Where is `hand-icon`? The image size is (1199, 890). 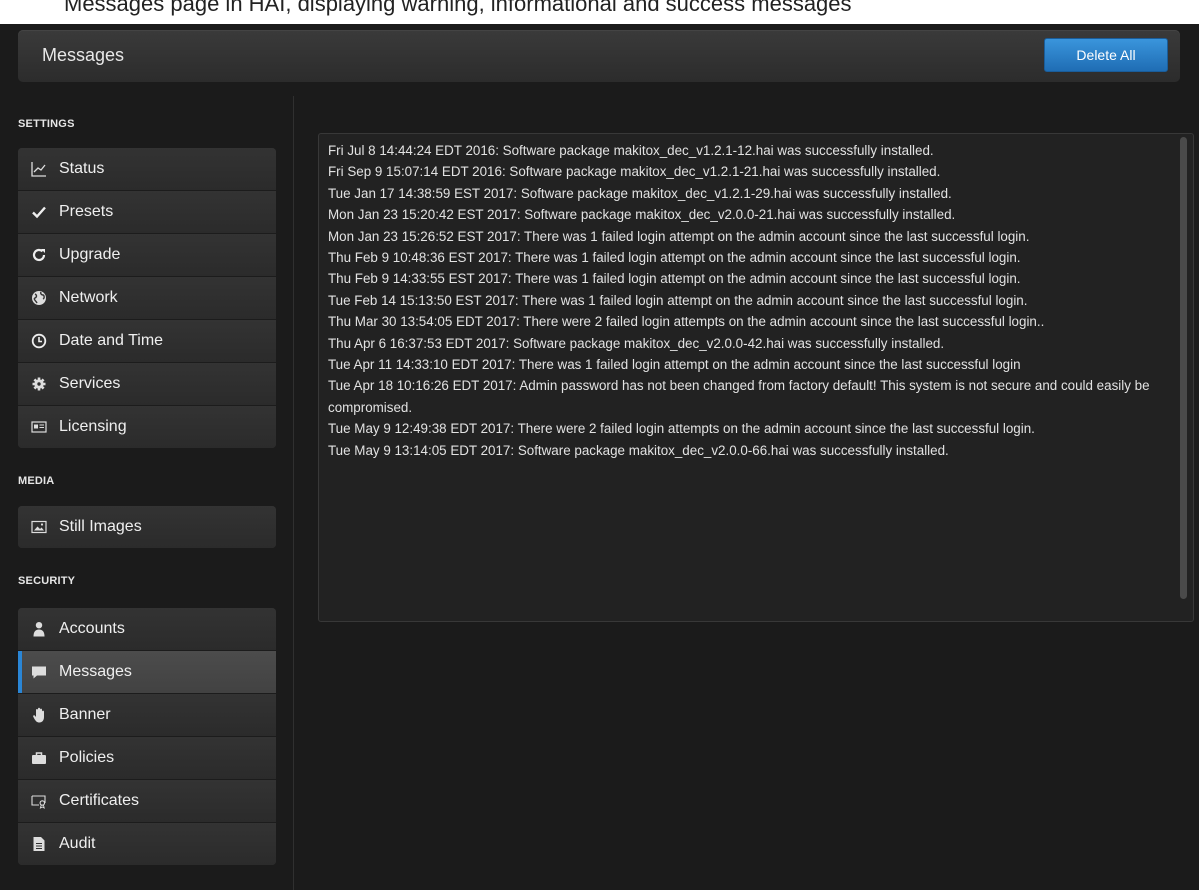
hand-icon is located at coordinates (39, 715).